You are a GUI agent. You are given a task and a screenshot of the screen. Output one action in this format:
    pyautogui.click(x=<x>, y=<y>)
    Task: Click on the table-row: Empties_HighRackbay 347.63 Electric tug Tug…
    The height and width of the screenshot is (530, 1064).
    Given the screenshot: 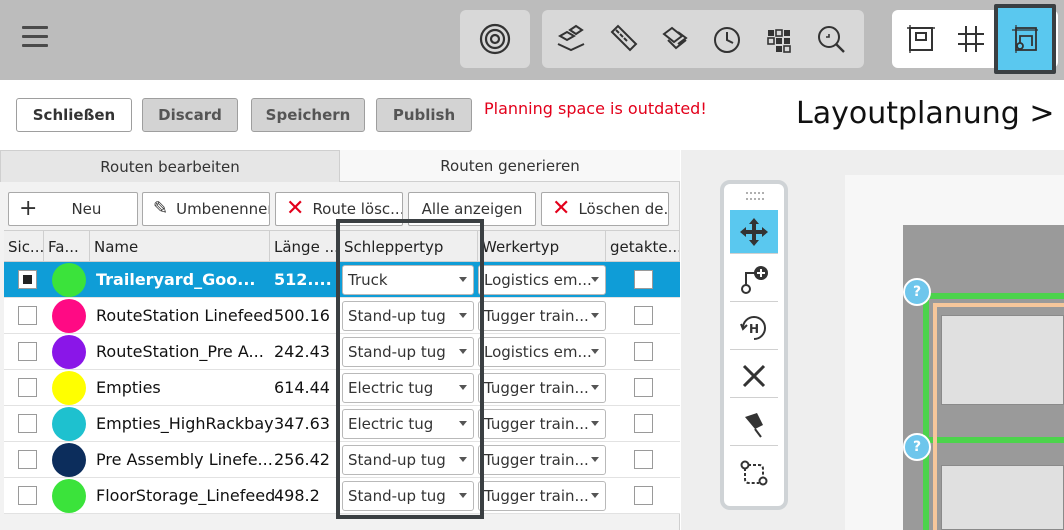 What is the action you would take?
    pyautogui.click(x=342, y=424)
    